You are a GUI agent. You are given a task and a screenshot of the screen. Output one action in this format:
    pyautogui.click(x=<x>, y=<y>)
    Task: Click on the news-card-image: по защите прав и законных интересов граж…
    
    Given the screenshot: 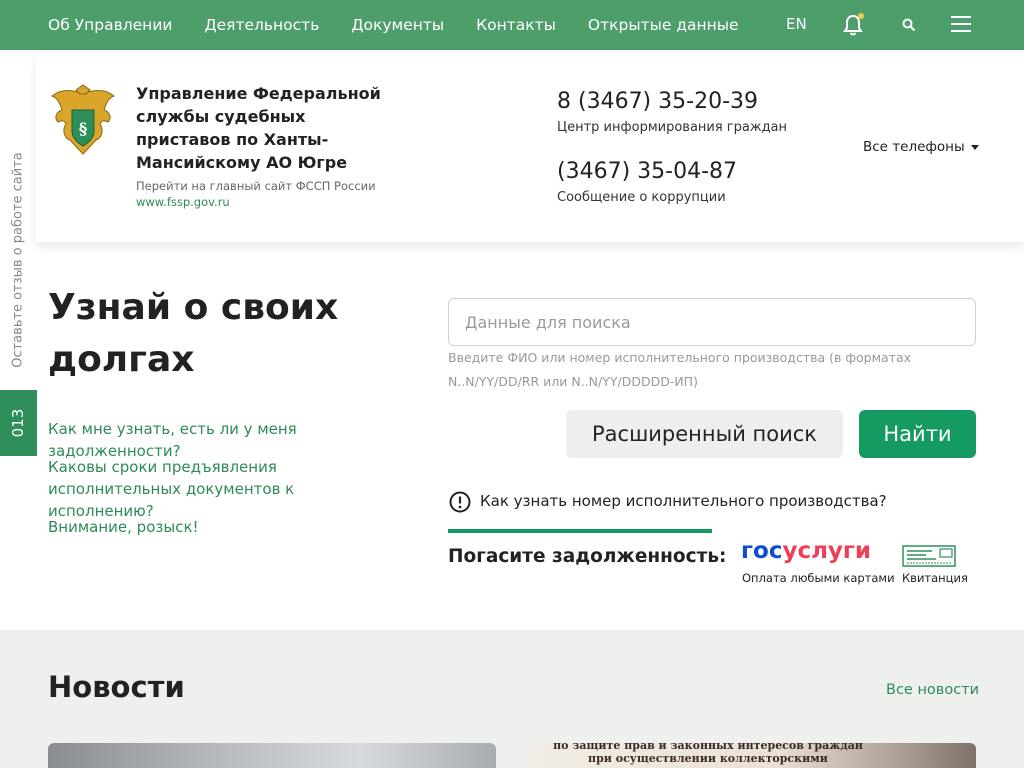 What is the action you would take?
    pyautogui.click(x=752, y=755)
    